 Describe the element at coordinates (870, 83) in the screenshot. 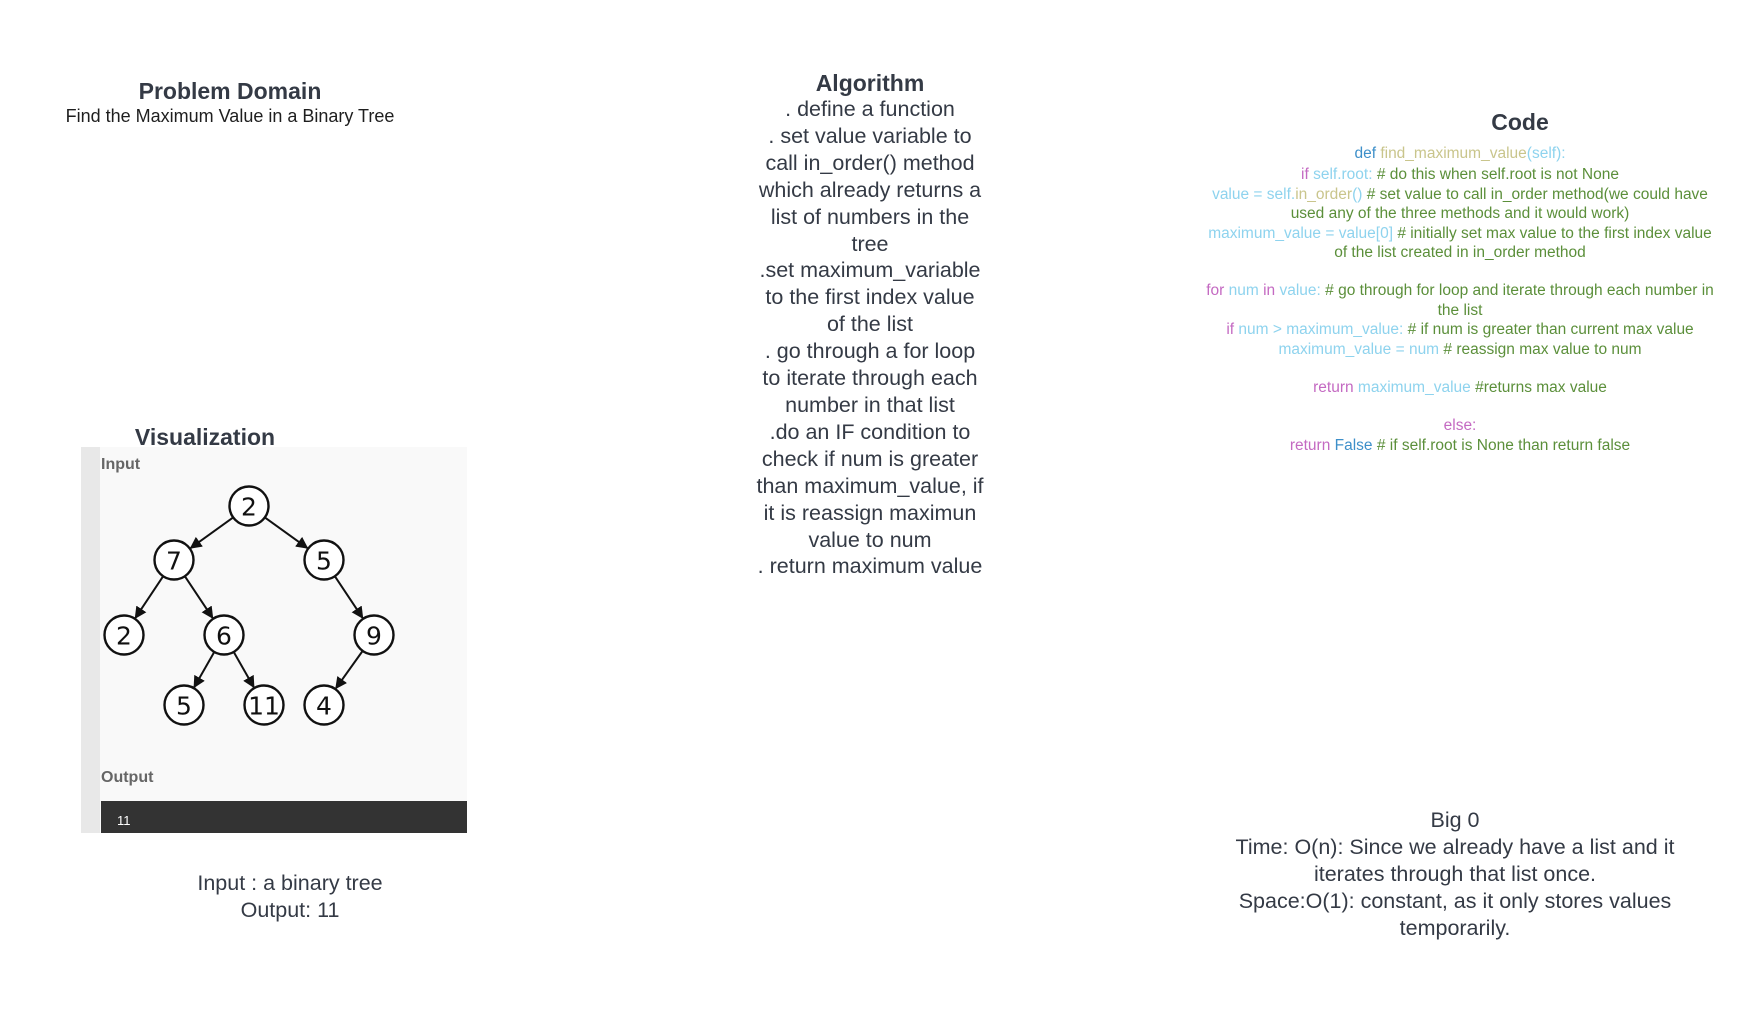

I see `algorithm-title: Algorithm` at that location.